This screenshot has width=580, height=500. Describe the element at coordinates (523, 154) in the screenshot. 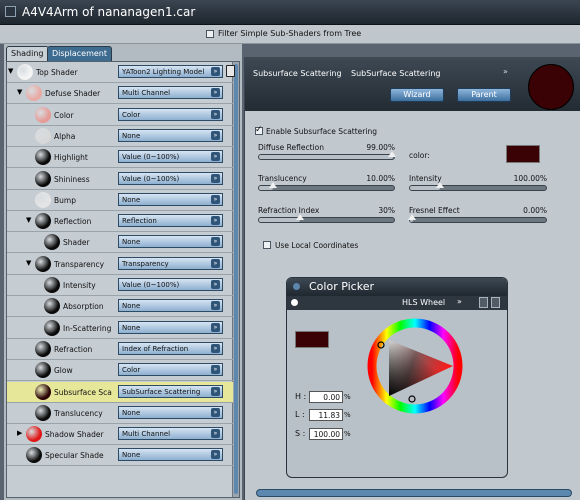

I see `sss-color-swatch` at that location.